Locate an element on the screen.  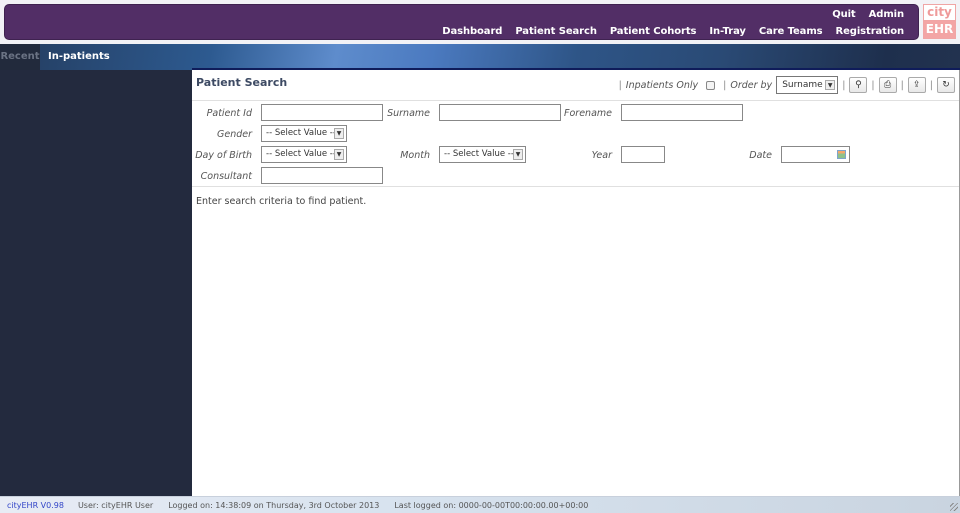
search-icon: ⚲ is located at coordinates (858, 85).